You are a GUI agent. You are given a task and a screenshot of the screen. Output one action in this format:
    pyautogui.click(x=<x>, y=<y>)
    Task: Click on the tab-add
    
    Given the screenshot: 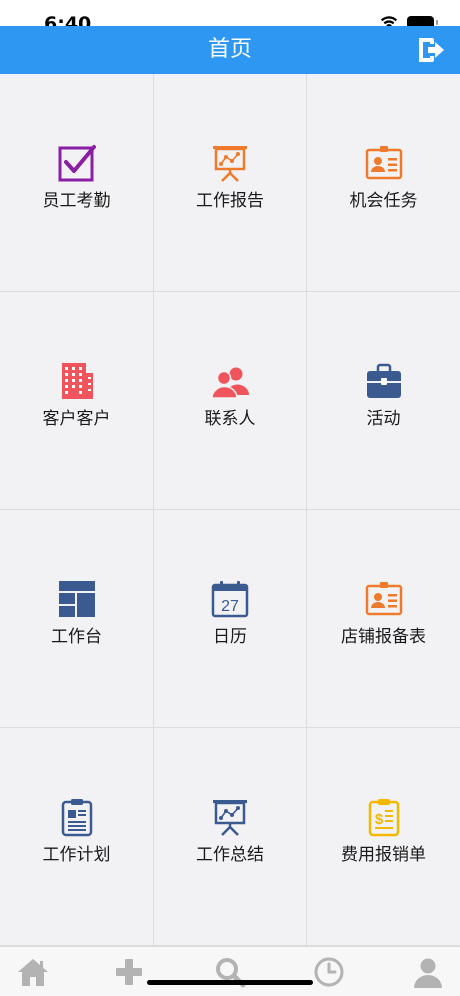 What is the action you would take?
    pyautogui.click(x=129, y=972)
    